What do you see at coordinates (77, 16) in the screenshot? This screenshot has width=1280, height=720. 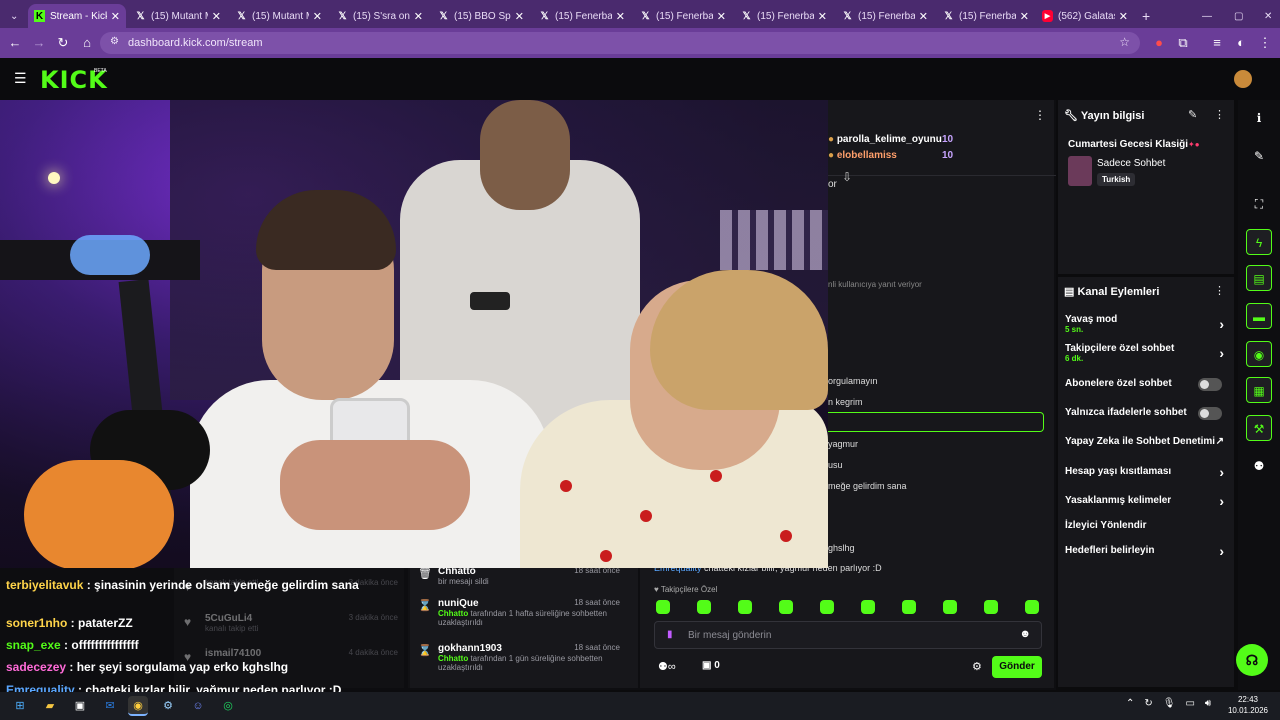 I see `browser-tab: K Stream - Kick D ✕` at bounding box center [77, 16].